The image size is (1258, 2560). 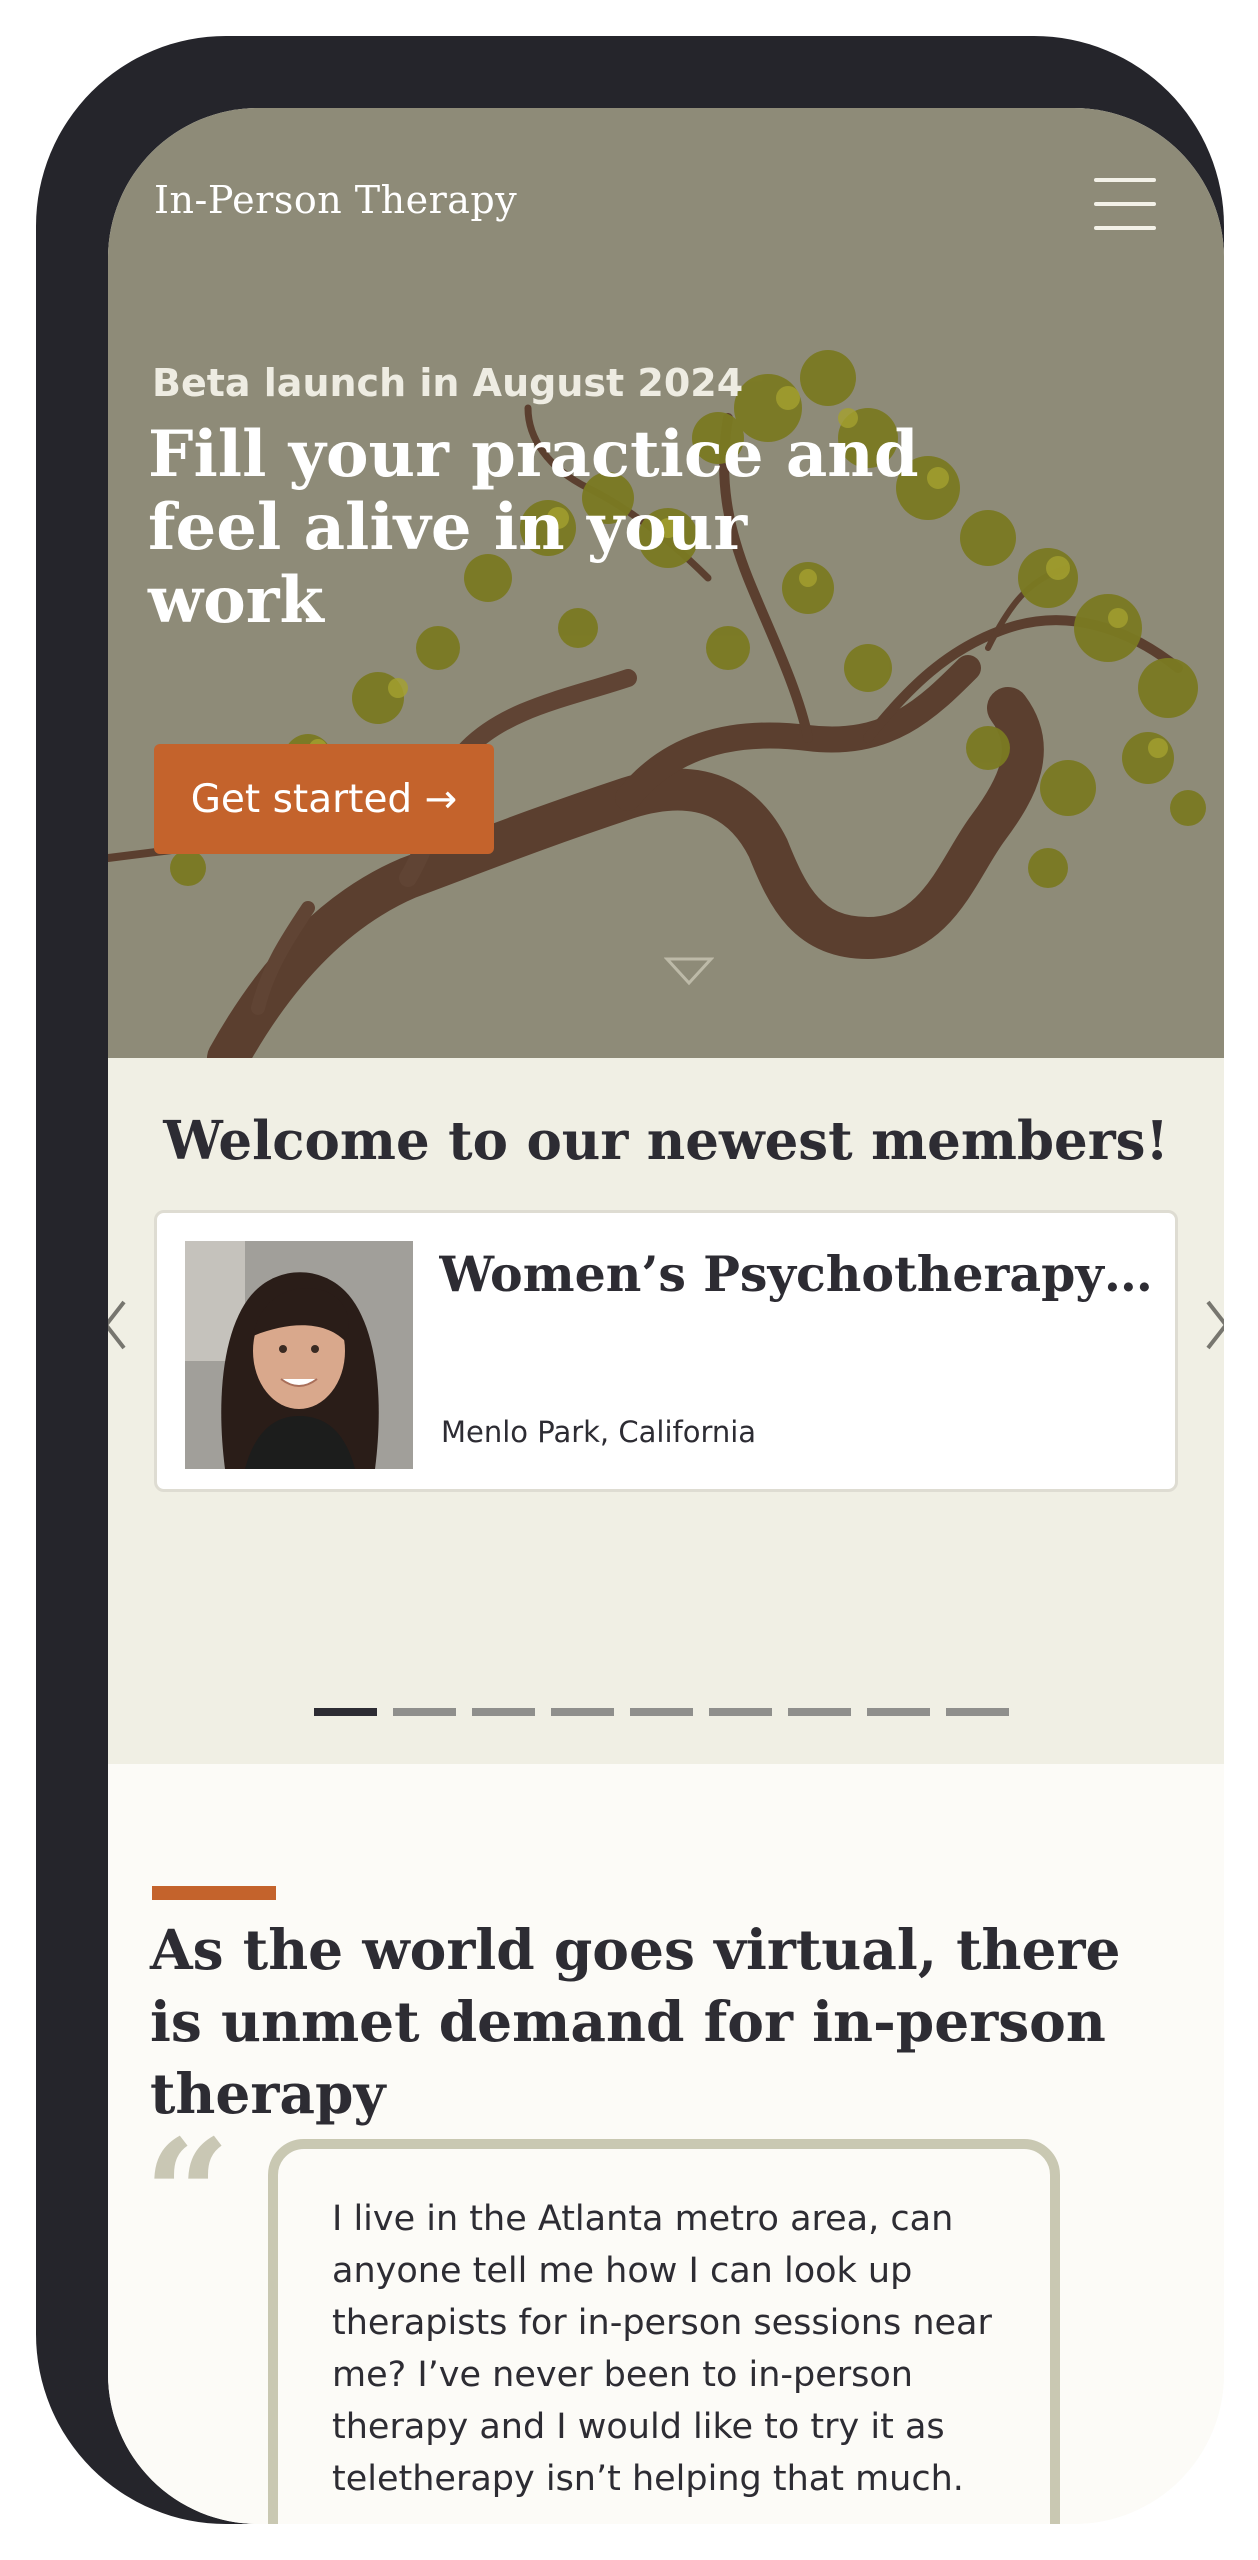 I want to click on accent-divider, so click(x=214, y=1893).